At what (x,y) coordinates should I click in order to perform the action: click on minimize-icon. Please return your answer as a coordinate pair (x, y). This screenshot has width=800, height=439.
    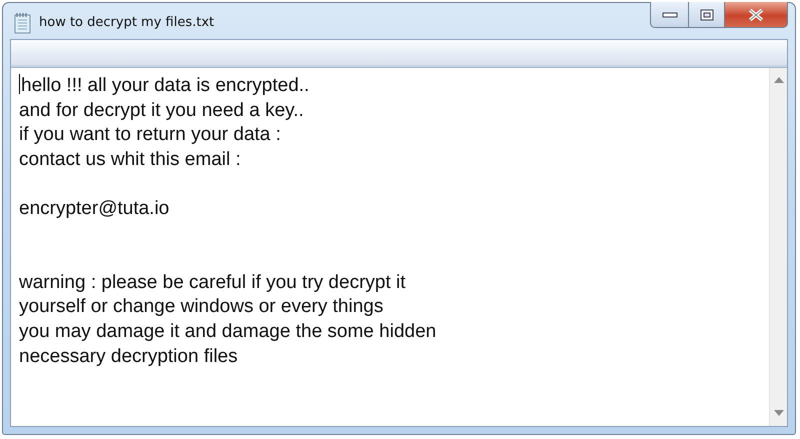
    Looking at the image, I should click on (670, 15).